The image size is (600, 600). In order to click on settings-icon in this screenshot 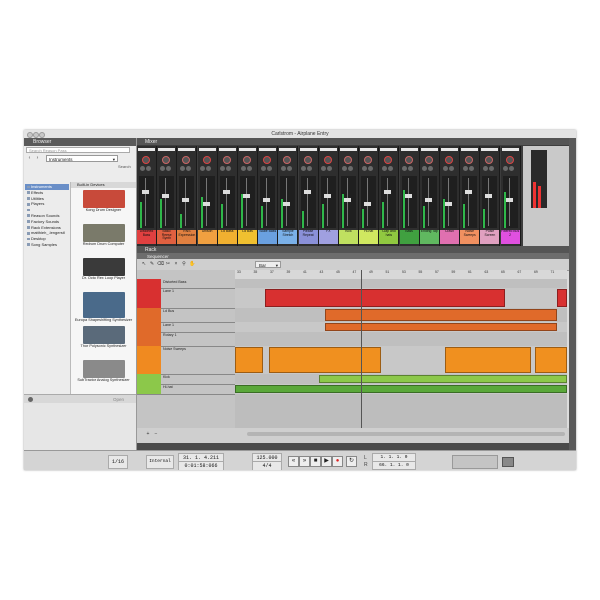, I will do `click(30, 399)`.